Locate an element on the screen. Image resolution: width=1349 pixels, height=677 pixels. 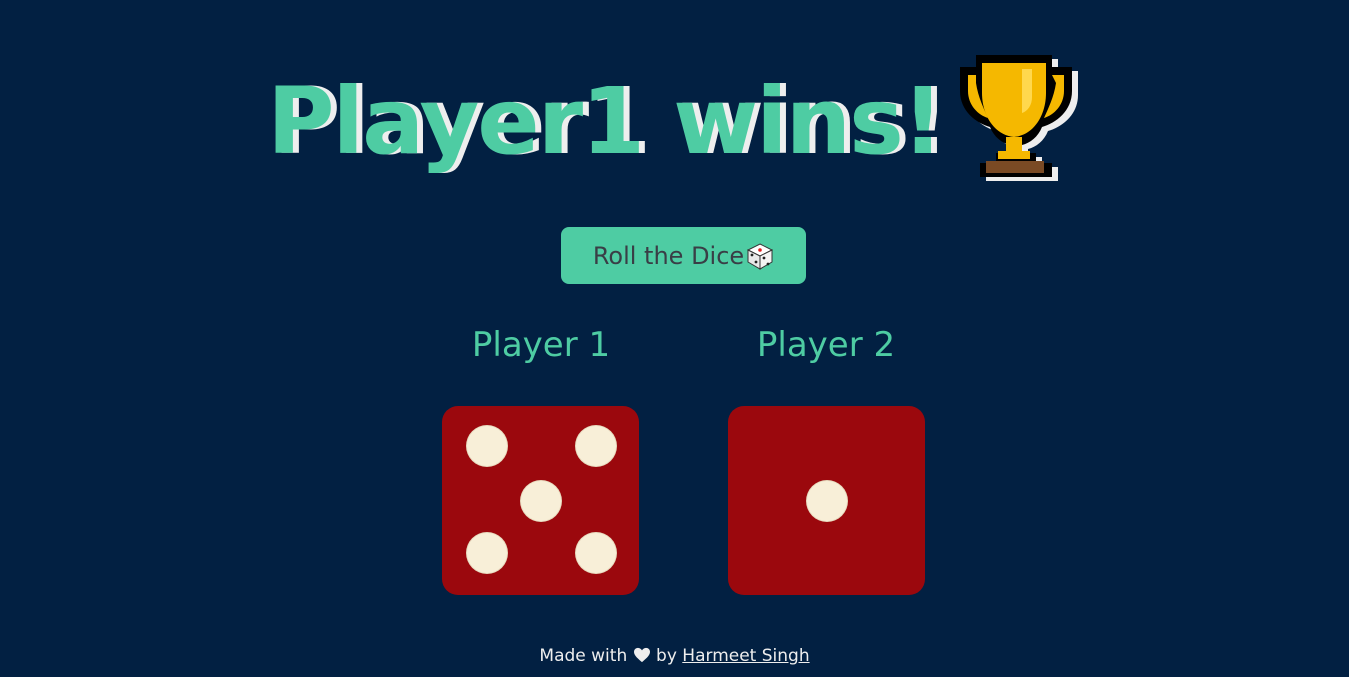
heart-icon is located at coordinates (641, 655).